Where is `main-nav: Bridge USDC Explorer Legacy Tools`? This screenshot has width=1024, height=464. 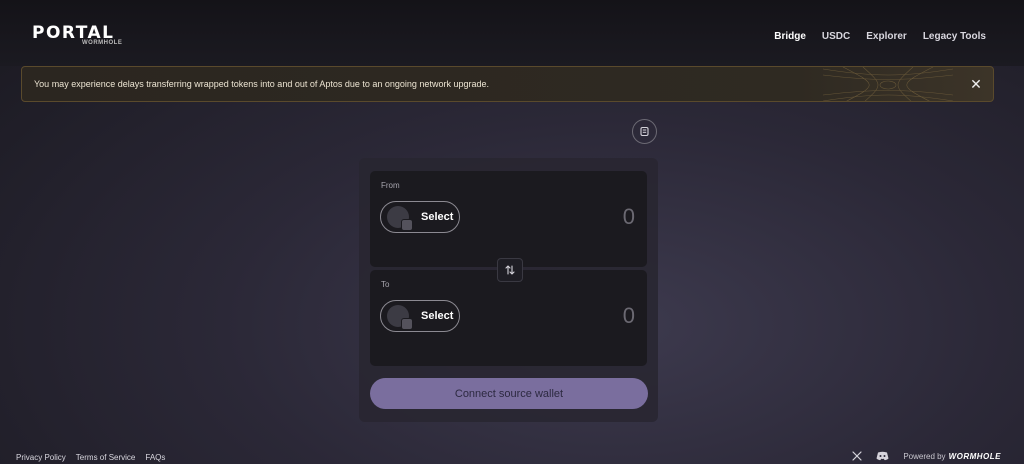
main-nav: Bridge USDC Explorer Legacy Tools is located at coordinates (880, 36).